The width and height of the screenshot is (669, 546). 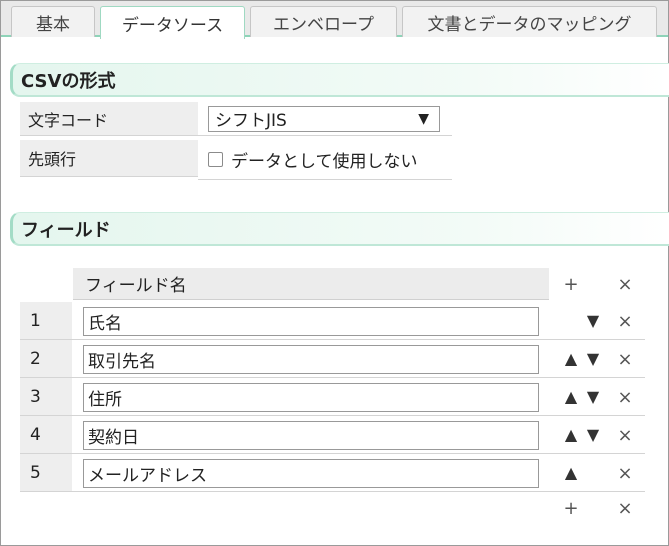 I want to click on chevron-down-icon: ▼, so click(x=423, y=118).